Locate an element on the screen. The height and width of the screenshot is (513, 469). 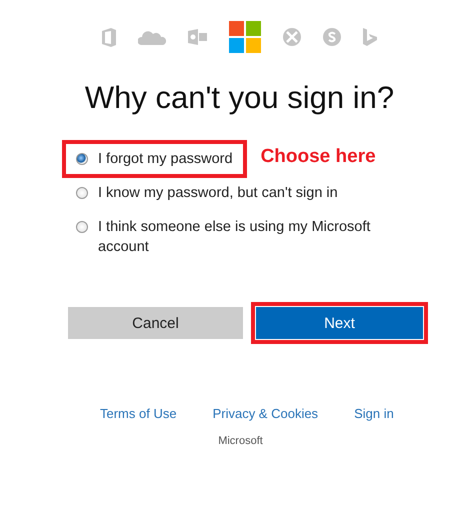
mail-icon is located at coordinates (197, 37).